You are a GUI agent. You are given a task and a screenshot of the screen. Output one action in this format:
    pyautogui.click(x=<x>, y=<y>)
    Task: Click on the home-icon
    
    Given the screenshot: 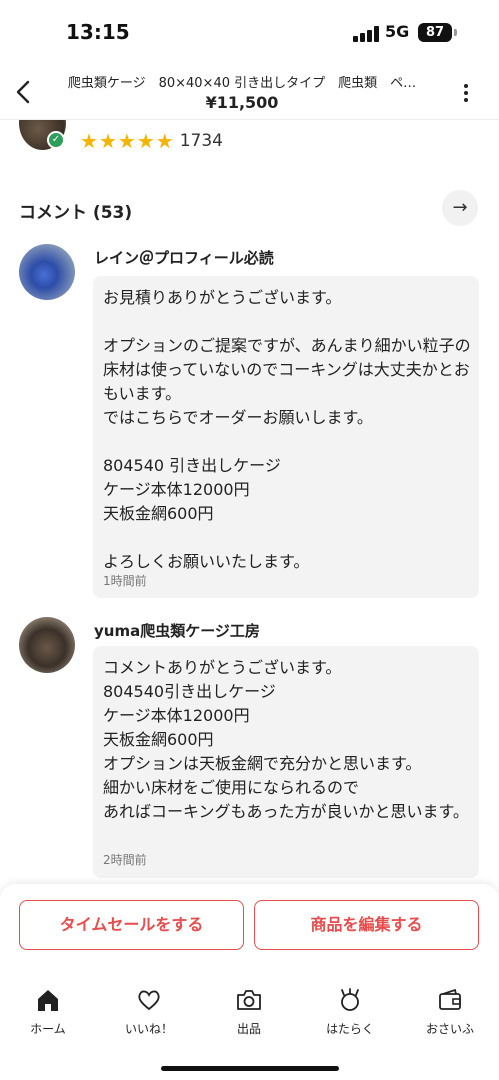 What is the action you would take?
    pyautogui.click(x=48, y=1000)
    